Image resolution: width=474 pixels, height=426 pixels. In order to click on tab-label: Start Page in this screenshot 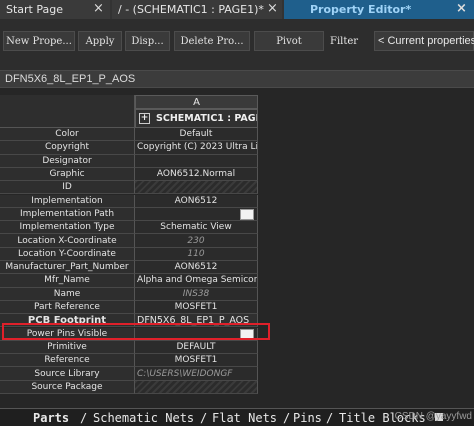, I will do `click(34, 9)`.